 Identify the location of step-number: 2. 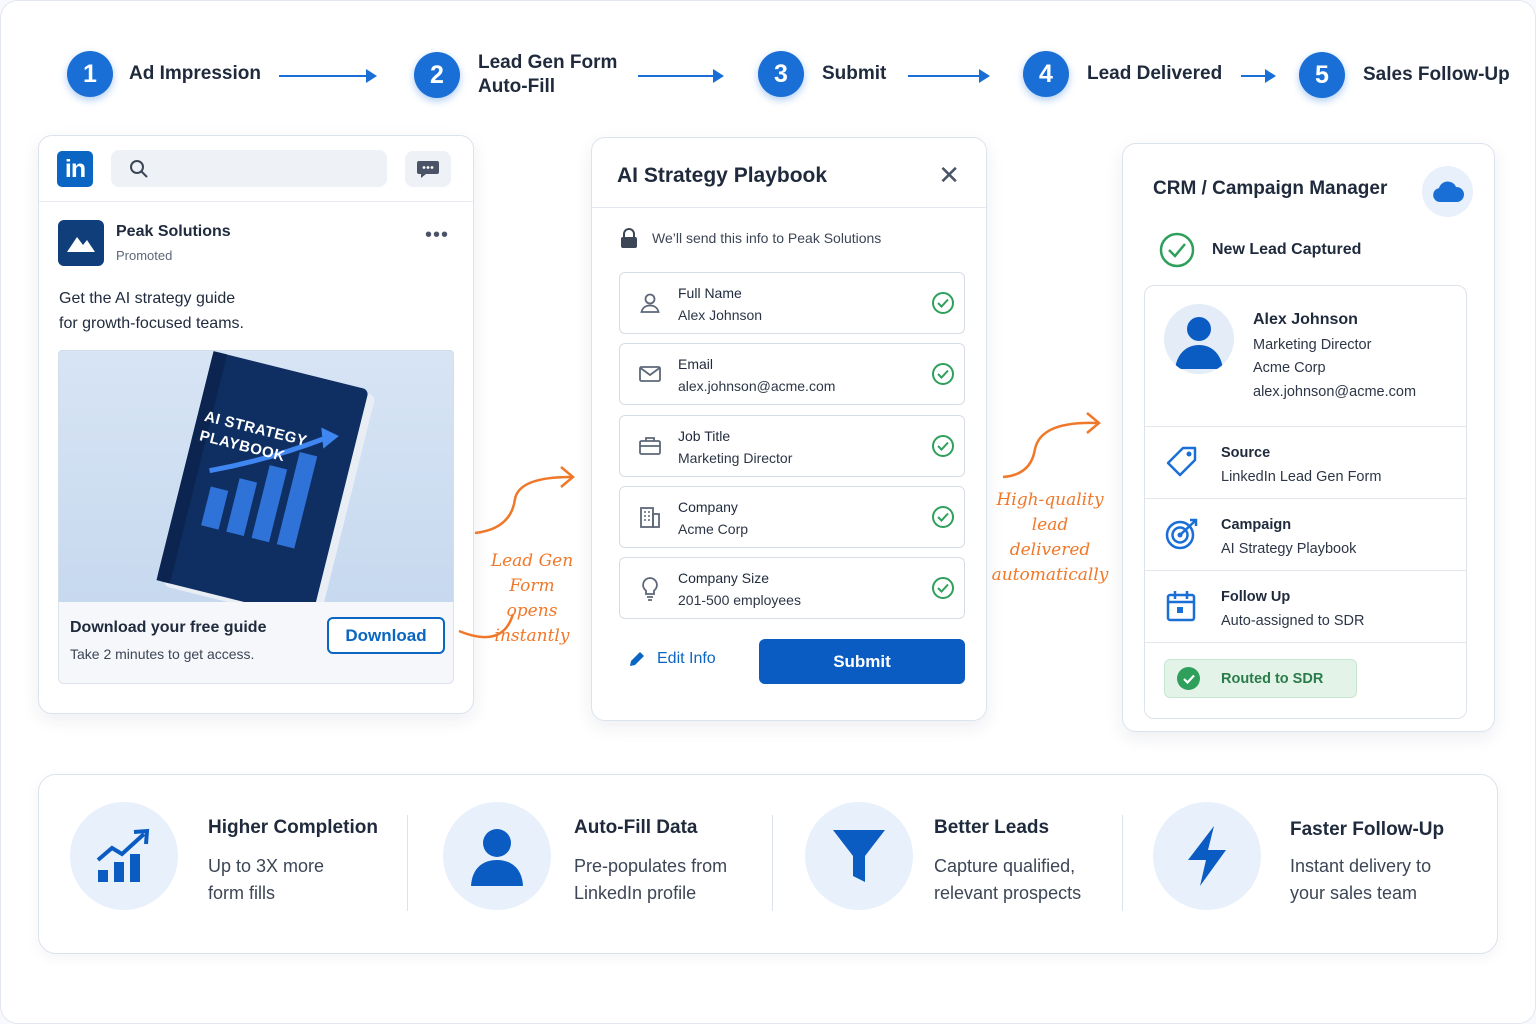
(437, 75).